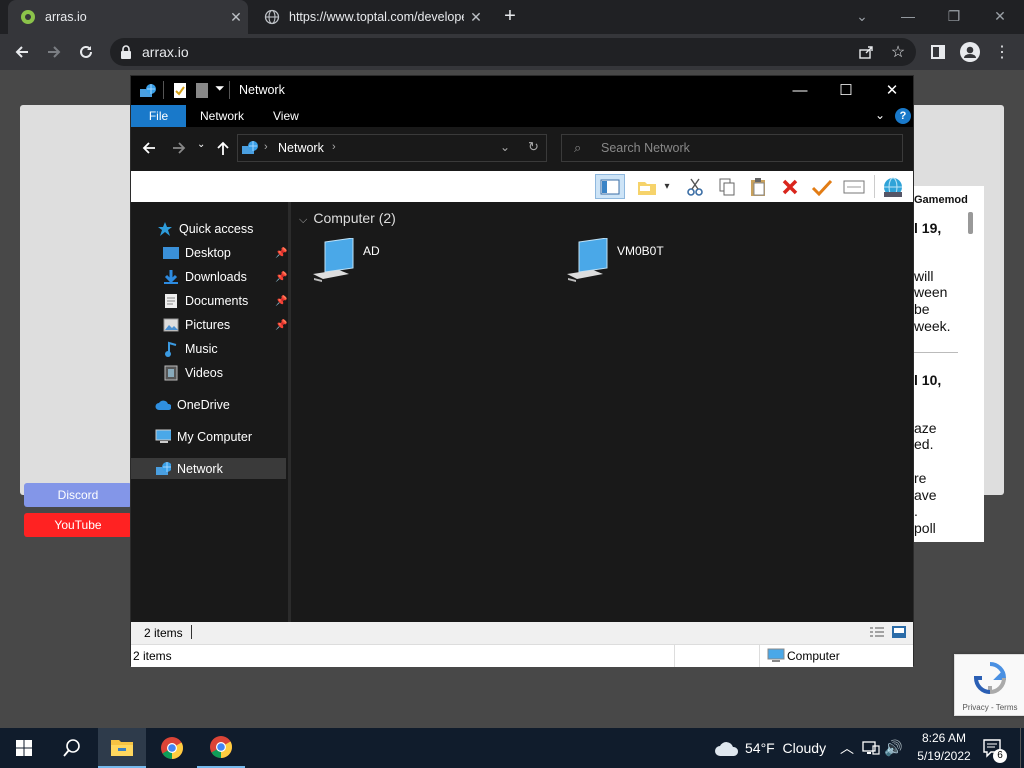 This screenshot has height=768, width=1024. Describe the element at coordinates (86, 52) in the screenshot. I see `reload-icon` at that location.